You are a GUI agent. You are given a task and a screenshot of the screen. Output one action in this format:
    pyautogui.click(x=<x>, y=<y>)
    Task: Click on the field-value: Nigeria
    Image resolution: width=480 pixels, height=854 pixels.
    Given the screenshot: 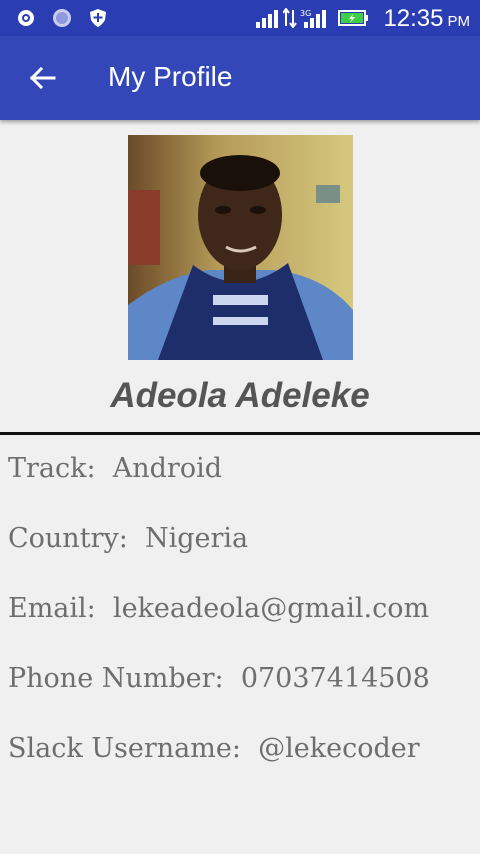 What is the action you would take?
    pyautogui.click(x=196, y=538)
    